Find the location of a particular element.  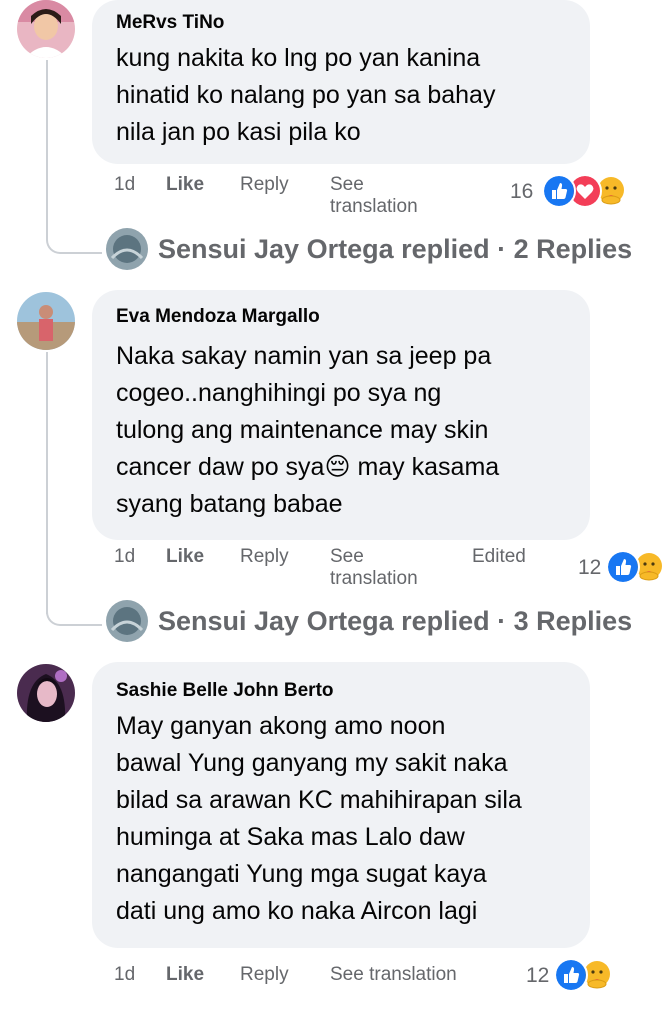

view-replies-button: Sensui Jay Ortega replied · 3 Replies is located at coordinates (376, 622).